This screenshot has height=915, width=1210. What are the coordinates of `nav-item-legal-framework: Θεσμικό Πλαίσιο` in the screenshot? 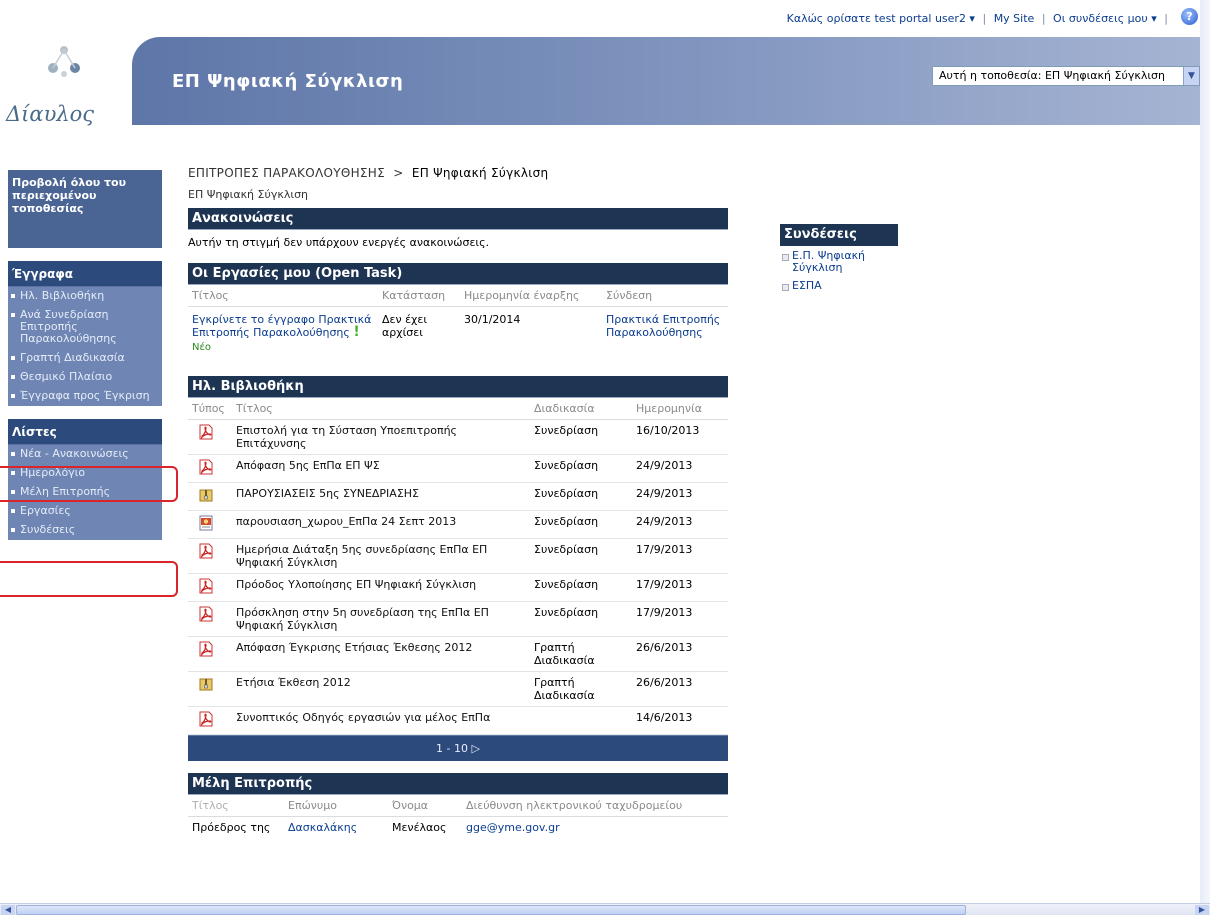 It's located at (85, 377).